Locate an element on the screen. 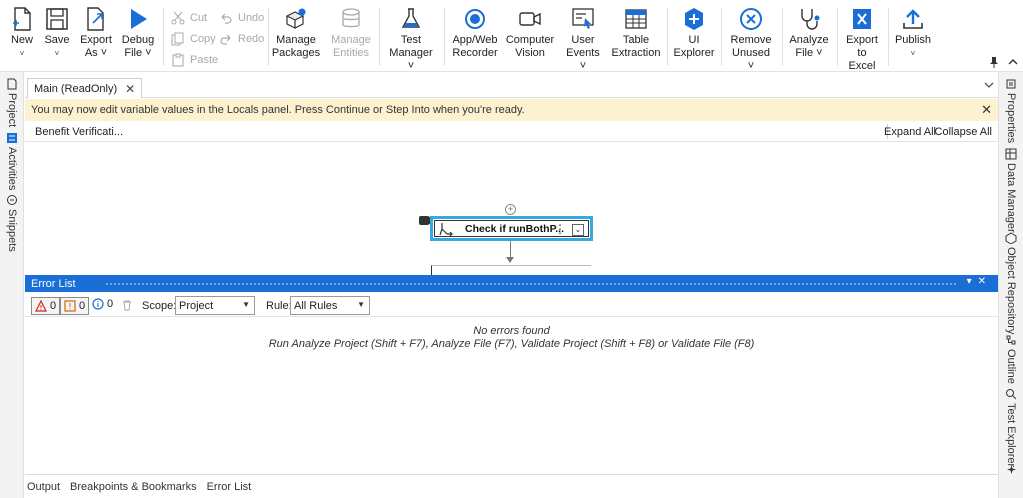 The width and height of the screenshot is (1023, 498). close-info-bar-icon: ✕ is located at coordinates (986, 110).